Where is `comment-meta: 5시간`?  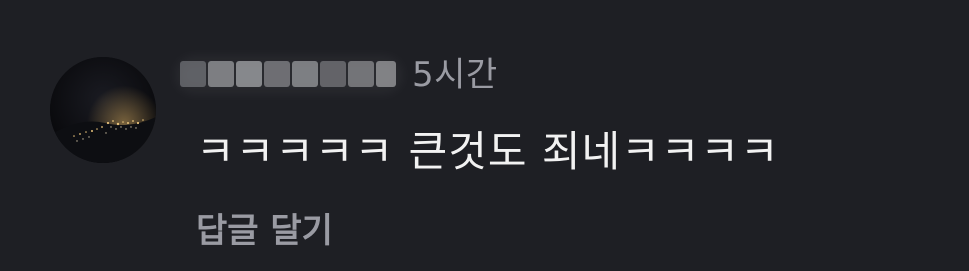 comment-meta: 5시간 is located at coordinates (337, 75).